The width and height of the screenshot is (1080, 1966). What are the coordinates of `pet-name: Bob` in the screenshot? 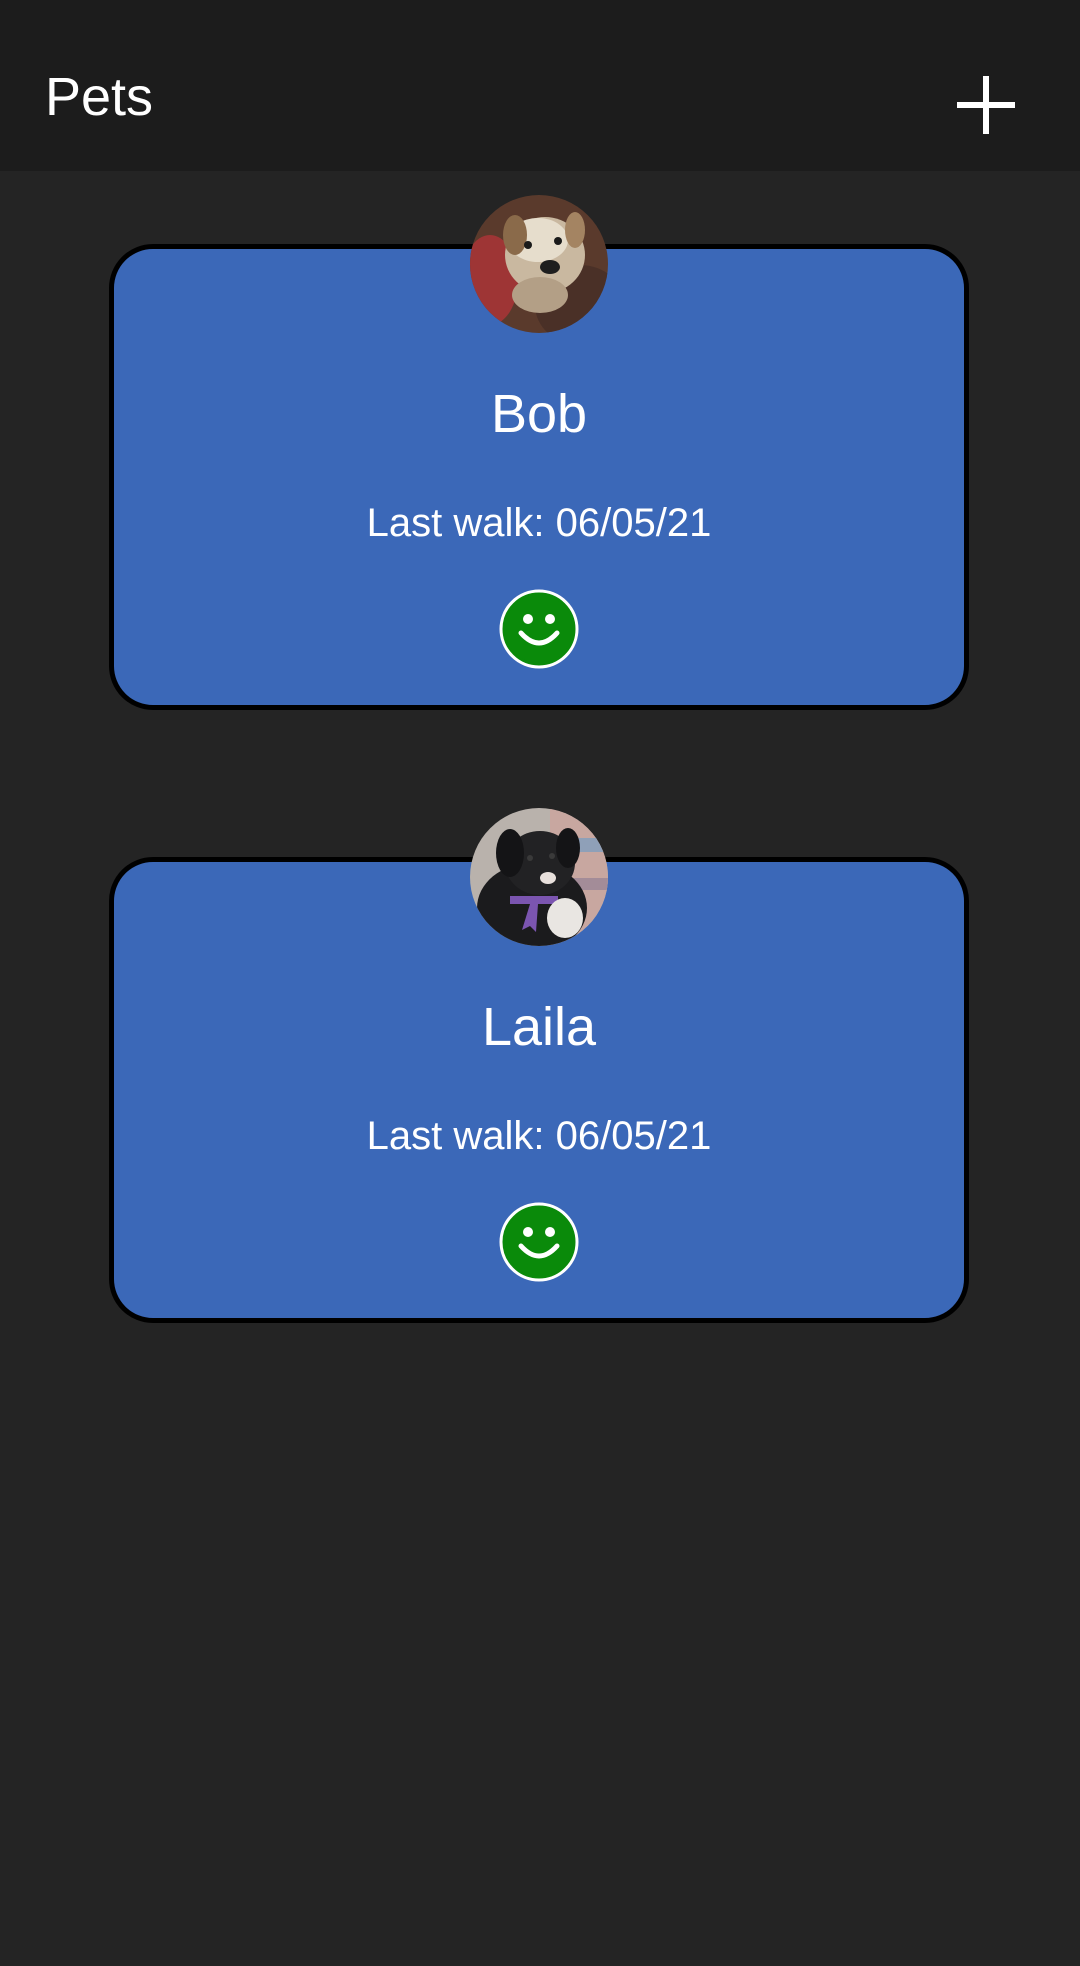 It's located at (539, 414).